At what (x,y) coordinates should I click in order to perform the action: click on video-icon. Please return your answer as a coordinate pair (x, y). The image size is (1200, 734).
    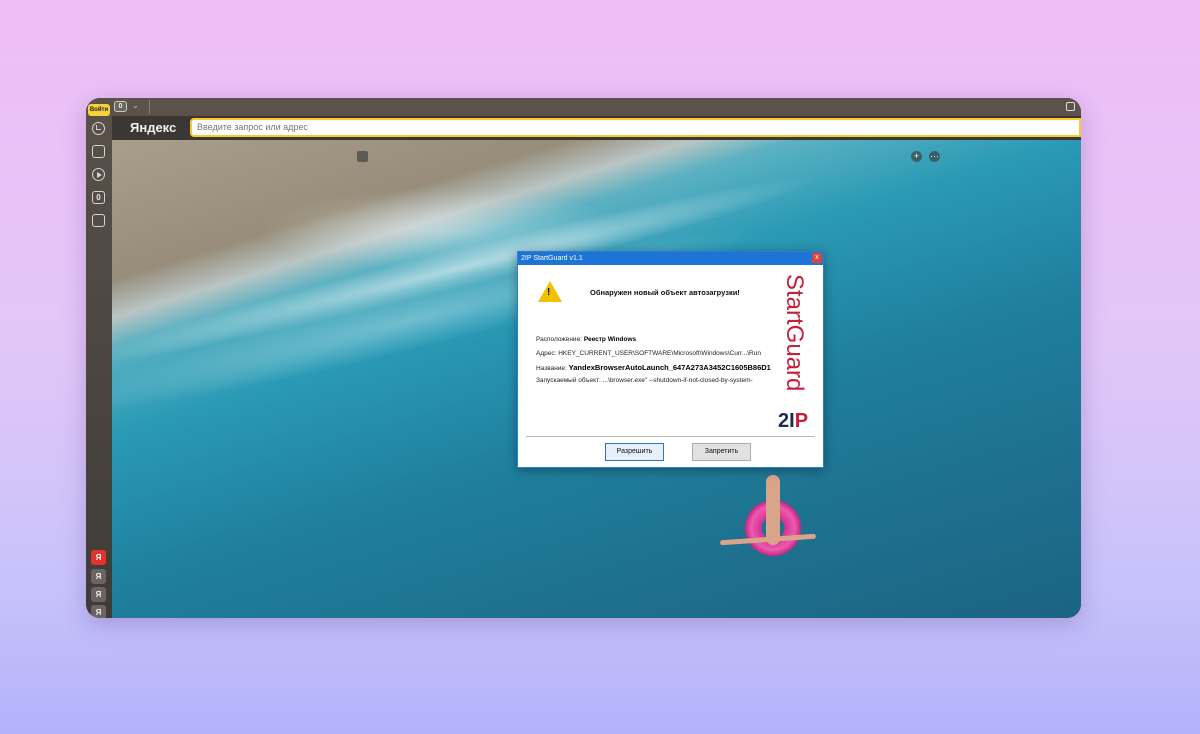
    Looking at the image, I should click on (98, 174).